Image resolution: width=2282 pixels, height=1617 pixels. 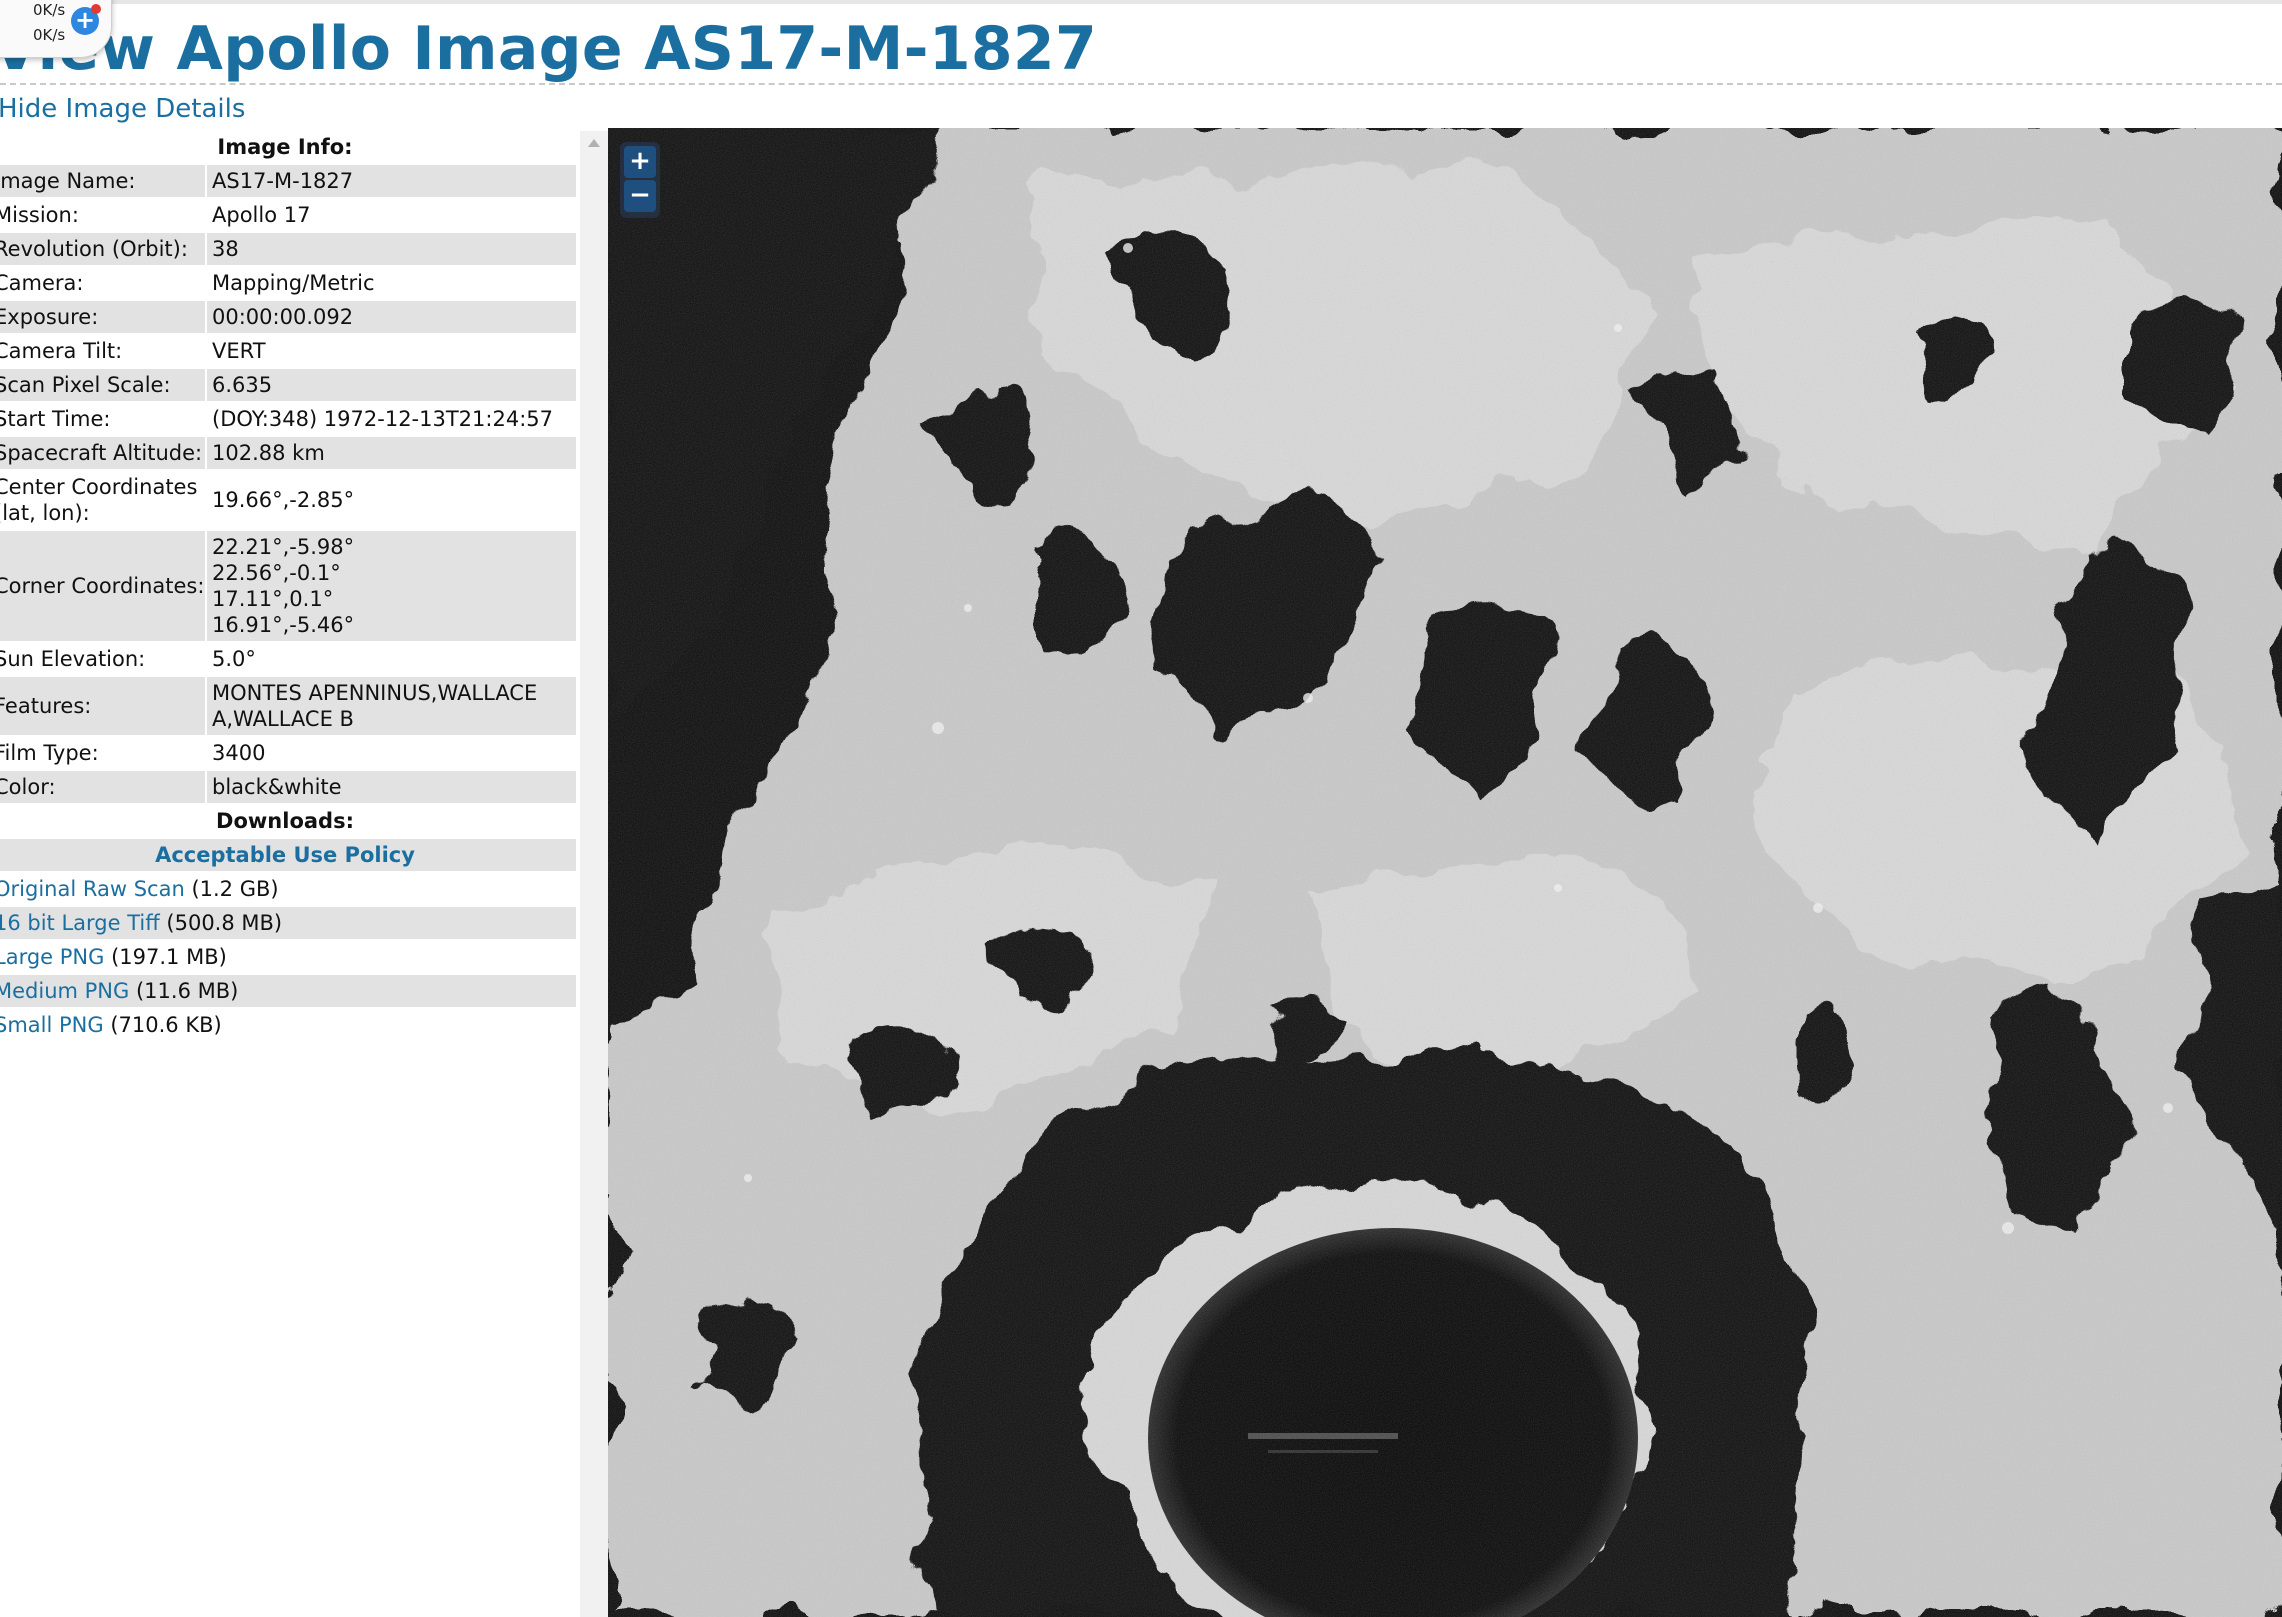 I want to click on image-info-heading: Image Info:, so click(x=288, y=148).